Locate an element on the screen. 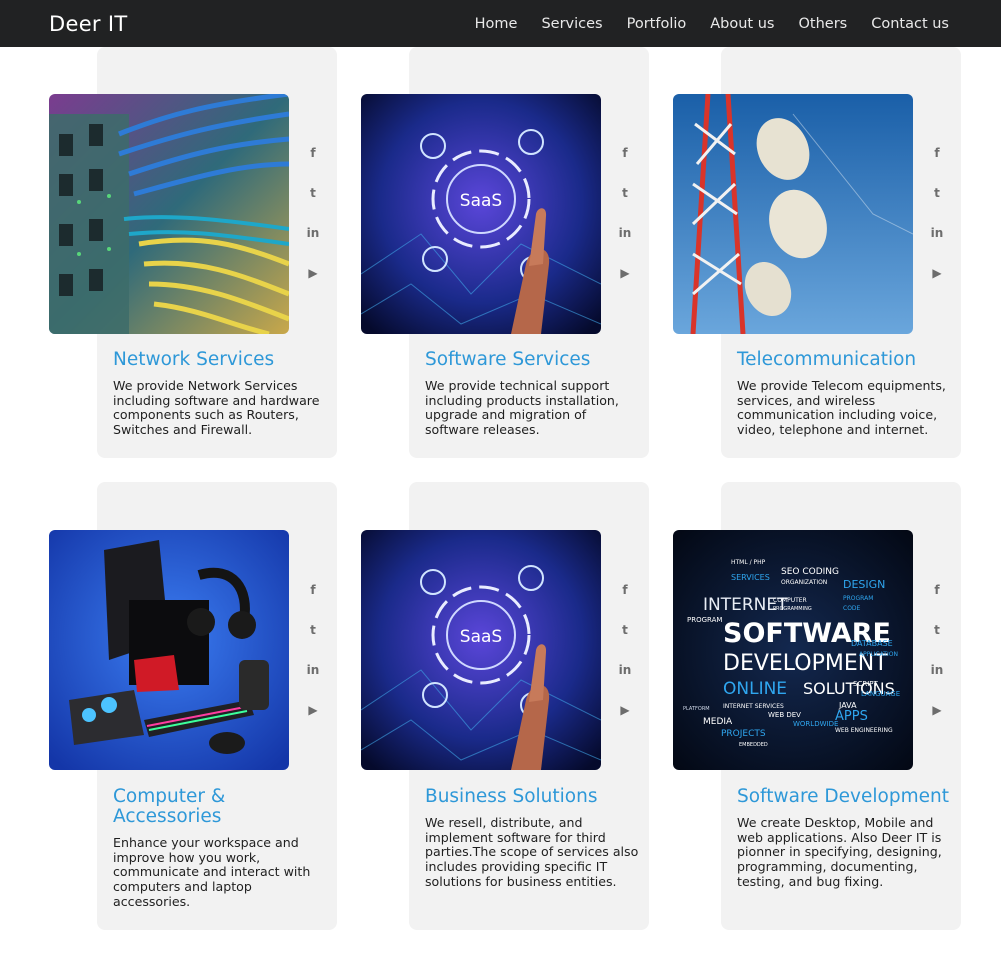  wordcloud-word: ORGANIZATION is located at coordinates (804, 582).